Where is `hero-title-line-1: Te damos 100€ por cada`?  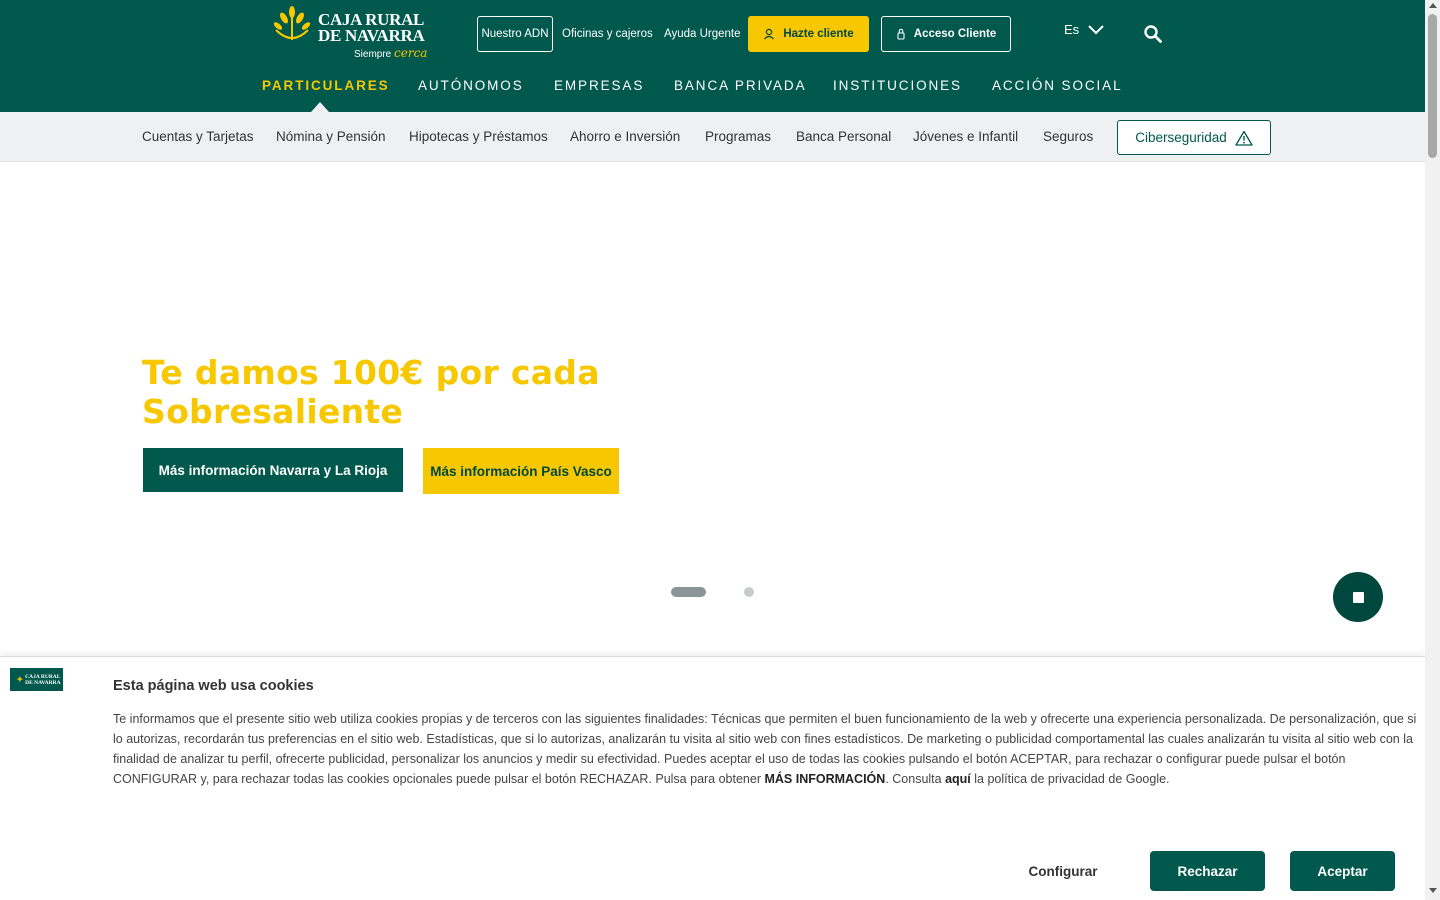 hero-title-line-1: Te damos 100€ por cada is located at coordinates (371, 372).